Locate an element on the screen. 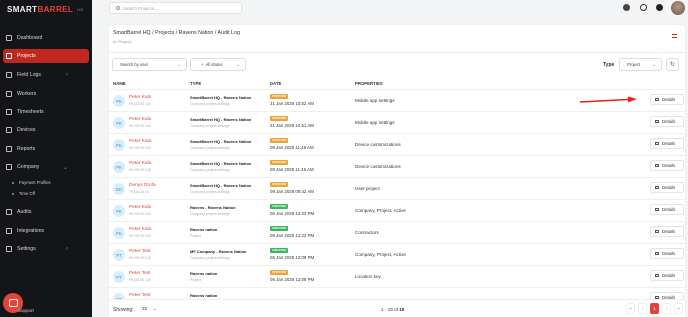  sidebar-item-workers: Workers is located at coordinates (46, 94).